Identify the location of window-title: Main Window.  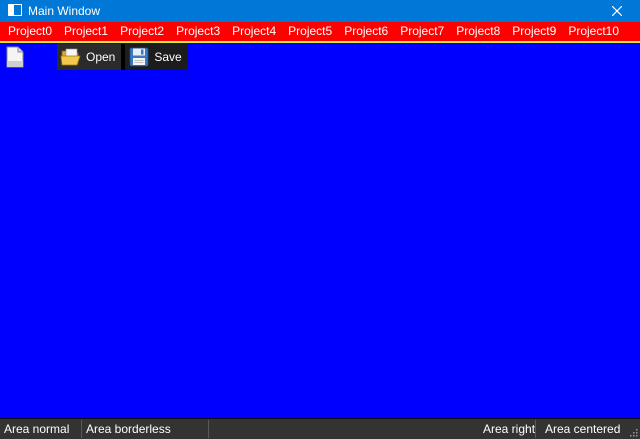
(64, 11).